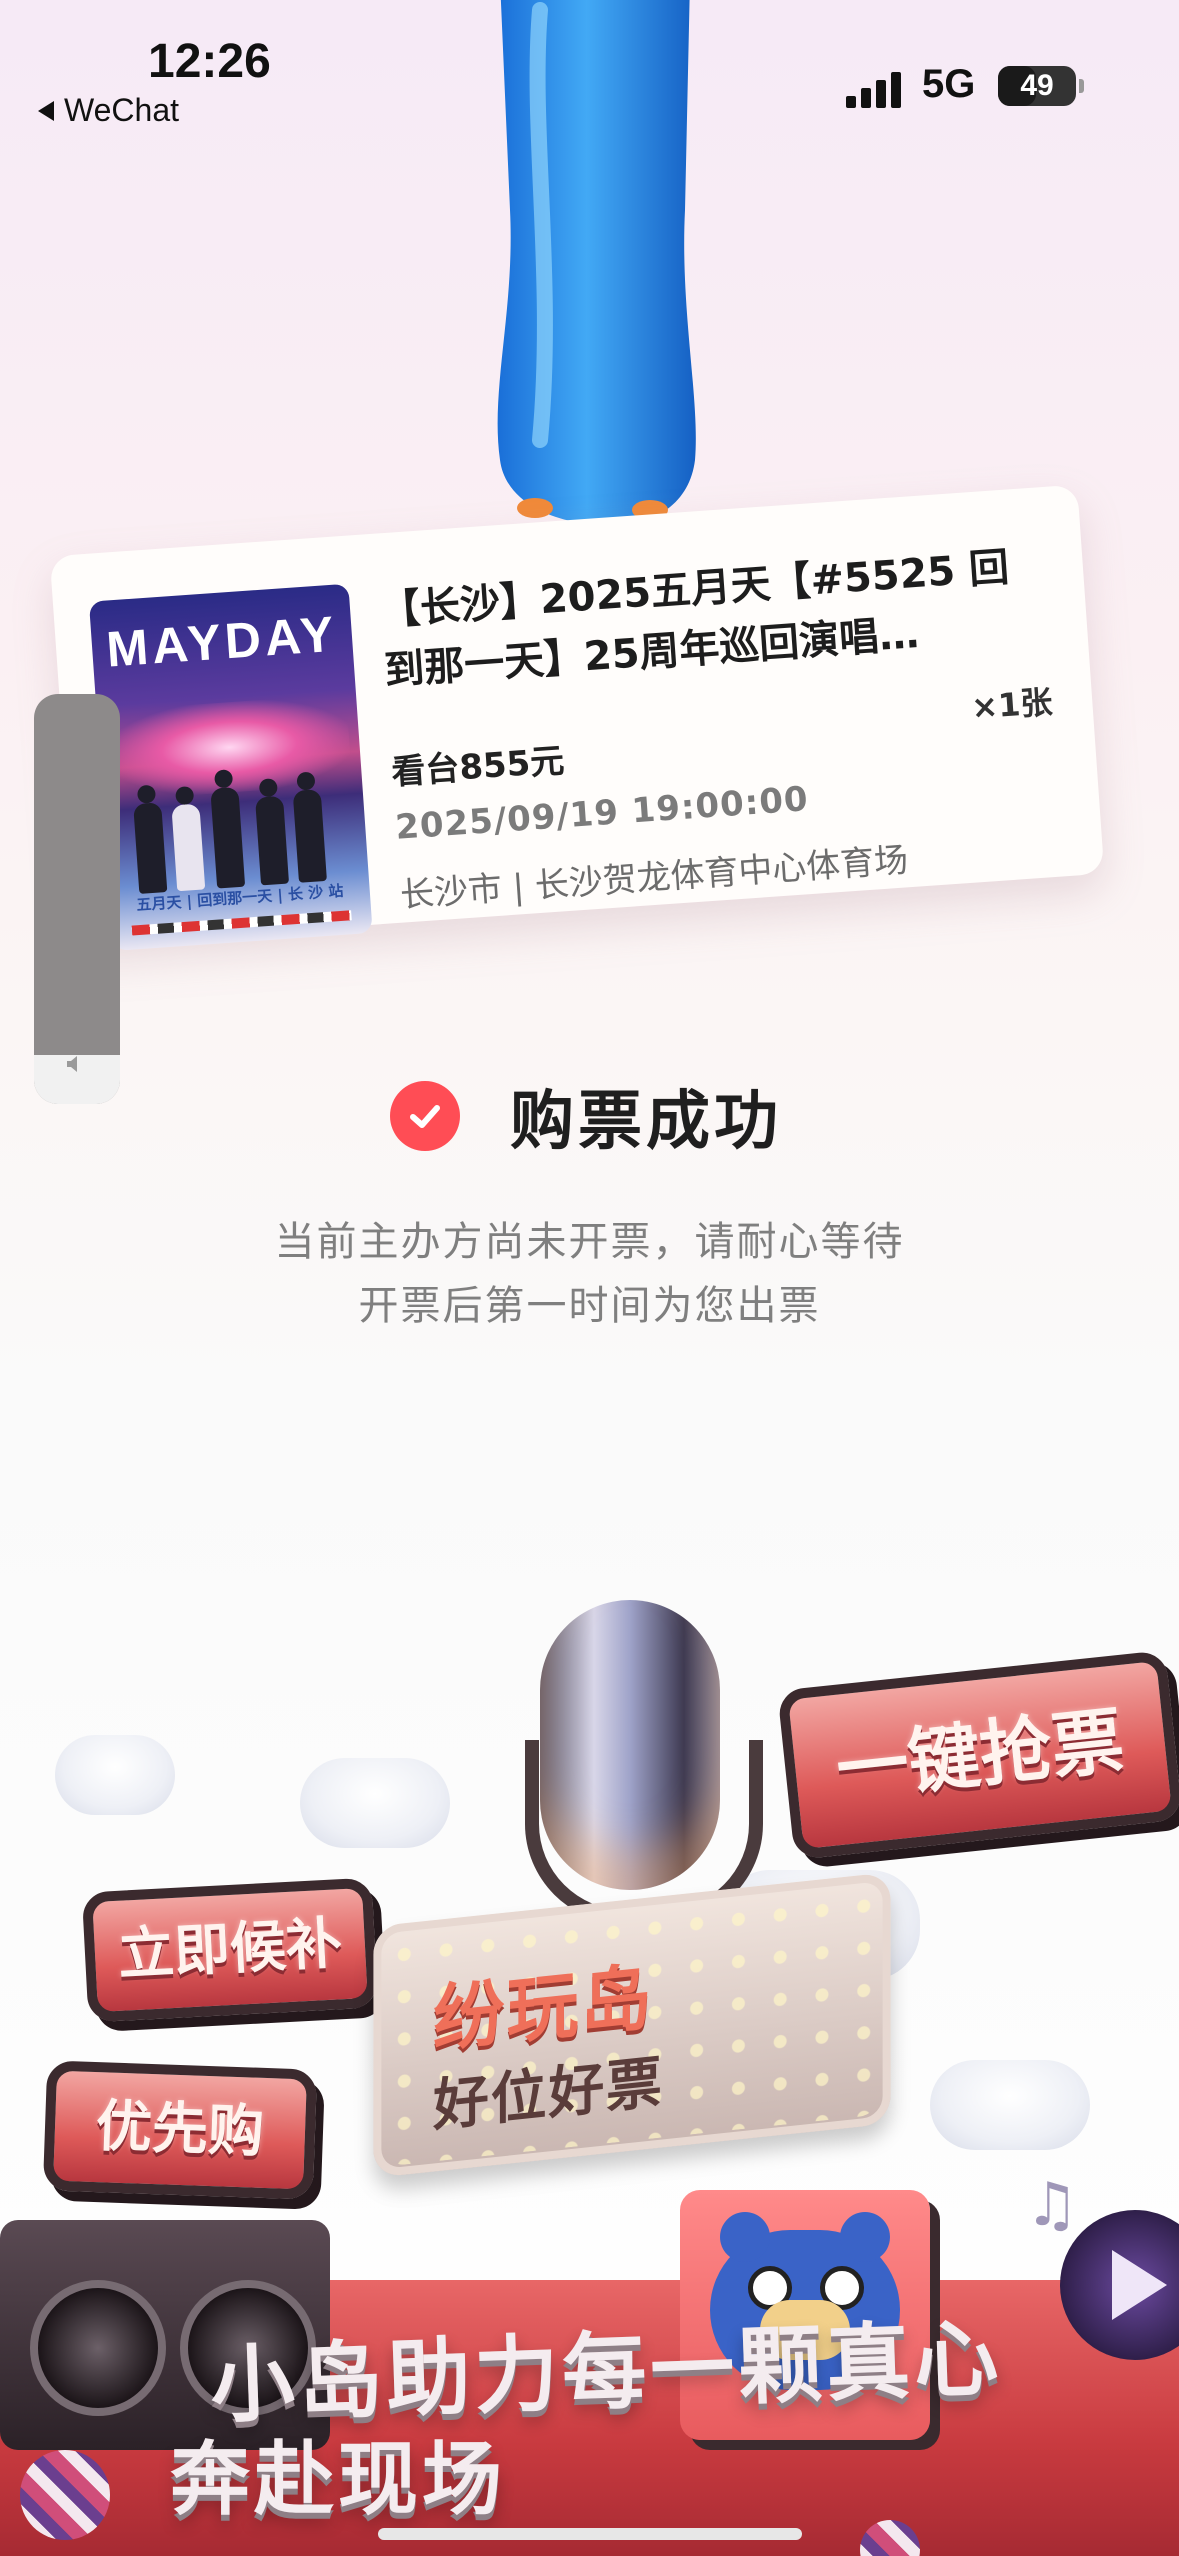 This screenshot has width=1179, height=2556. I want to click on back-arrow-icon, so click(46, 110).